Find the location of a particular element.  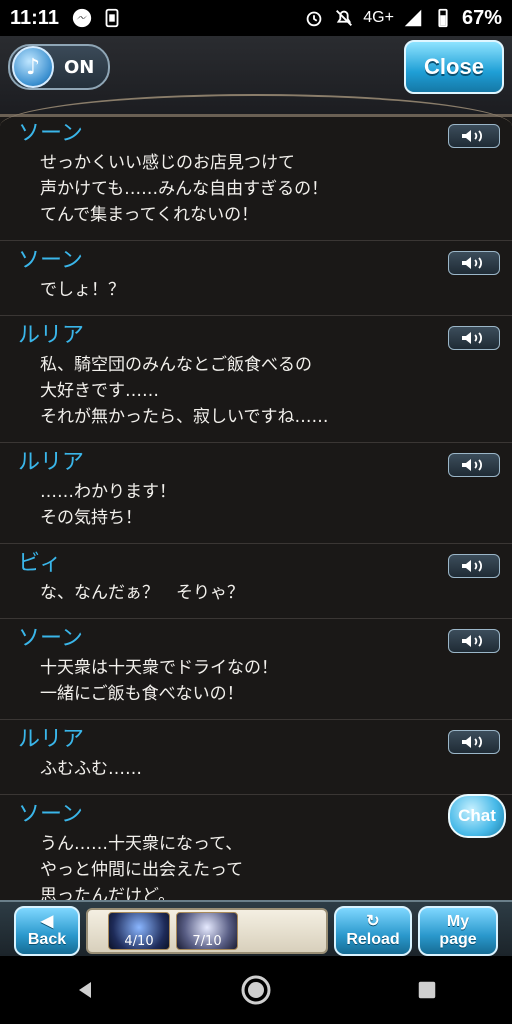

music-toggle-label: ON is located at coordinates (79, 67).